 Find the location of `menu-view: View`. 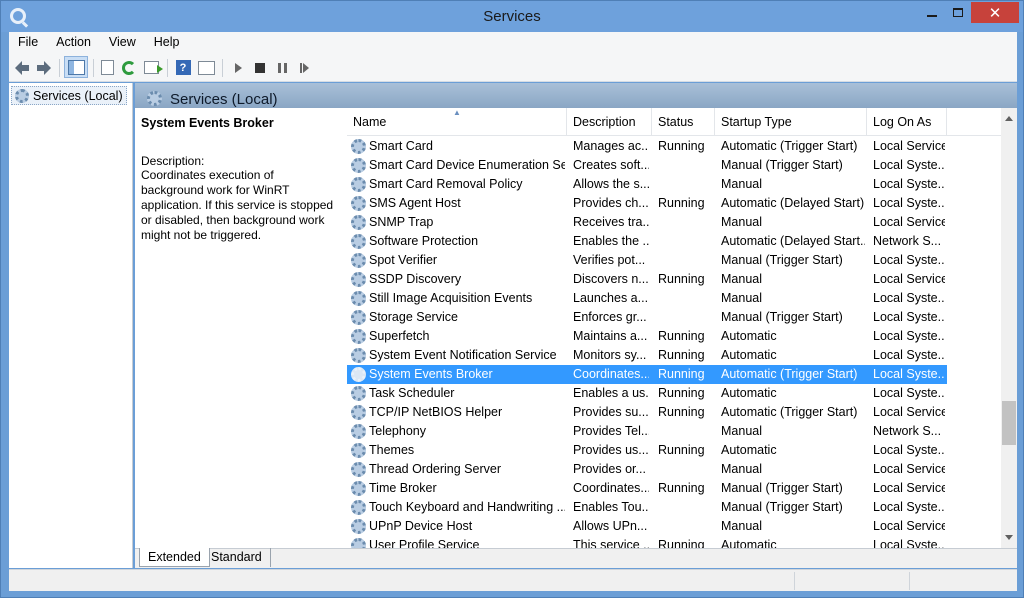

menu-view: View is located at coordinates (122, 42).